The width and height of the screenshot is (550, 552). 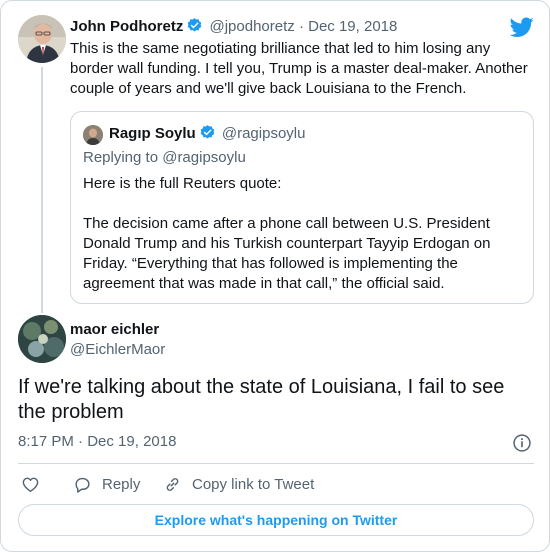 I want to click on copy-link-label: Copy link to Tweet, so click(x=253, y=484).